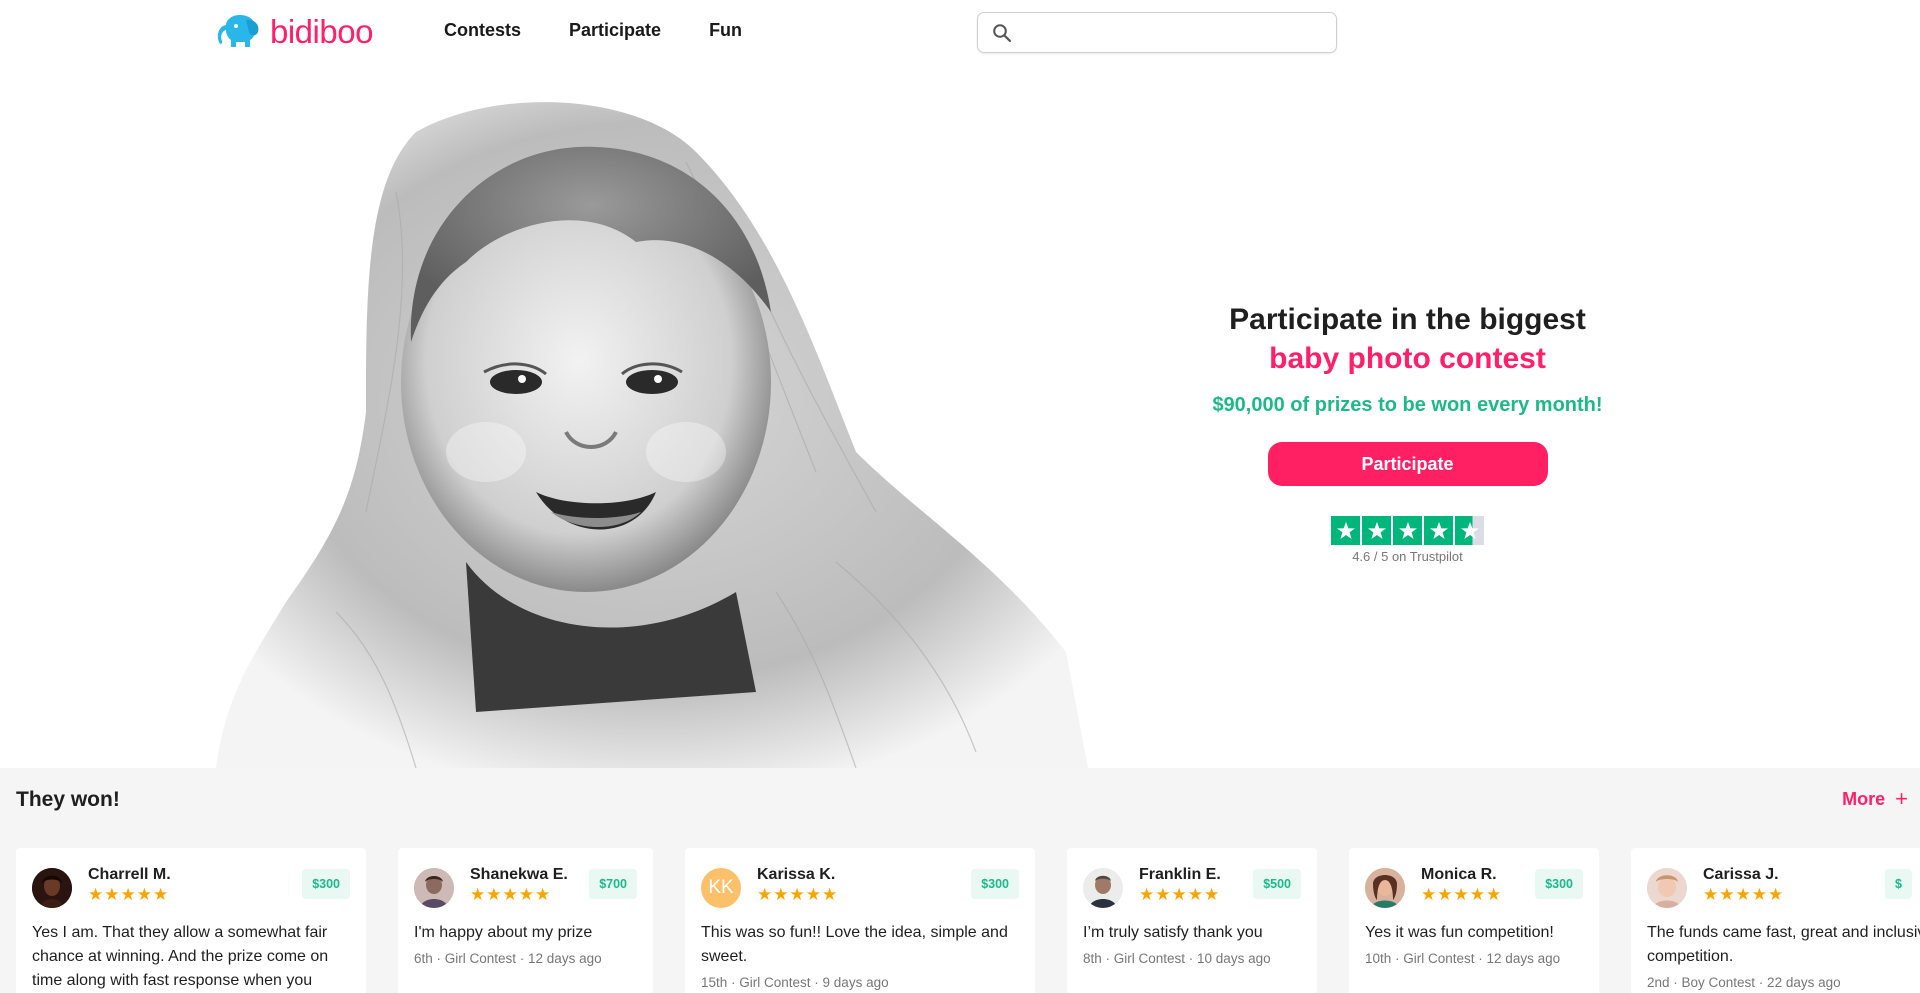 Image resolution: width=1920 pixels, height=993 pixels. Describe the element at coordinates (1407, 464) in the screenshot. I see `participate-button: Participate` at that location.